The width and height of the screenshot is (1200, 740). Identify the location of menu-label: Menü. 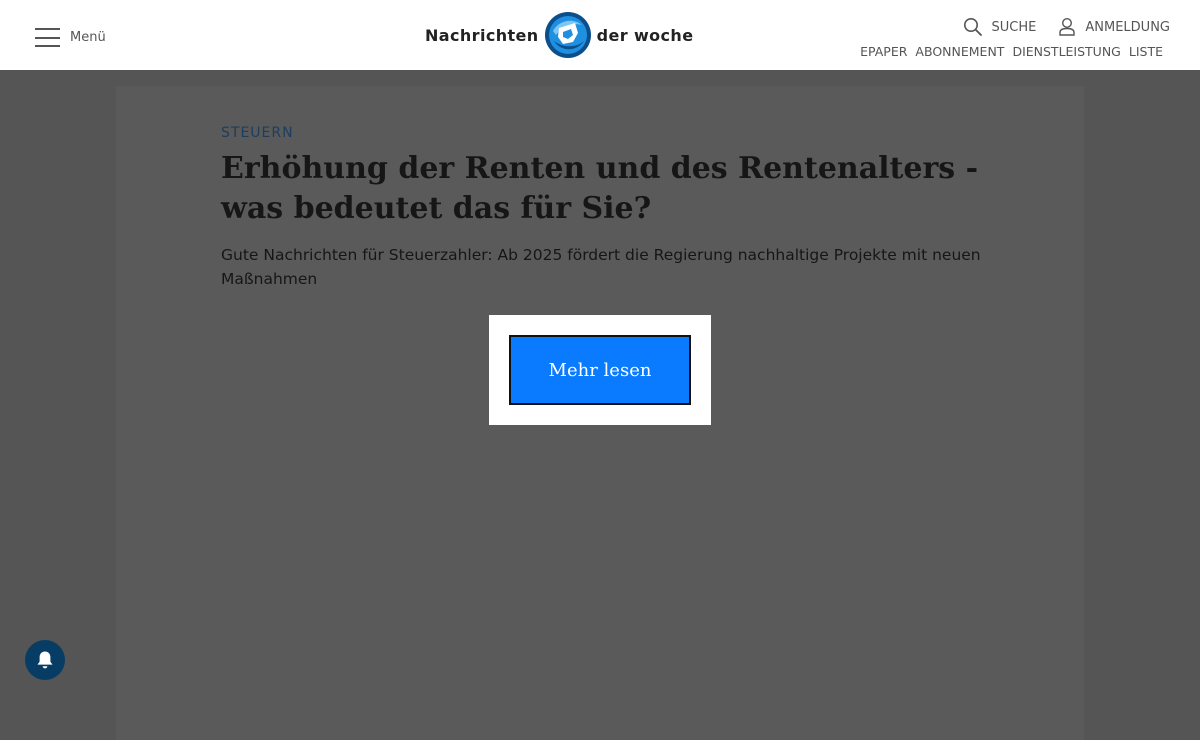
(88, 37).